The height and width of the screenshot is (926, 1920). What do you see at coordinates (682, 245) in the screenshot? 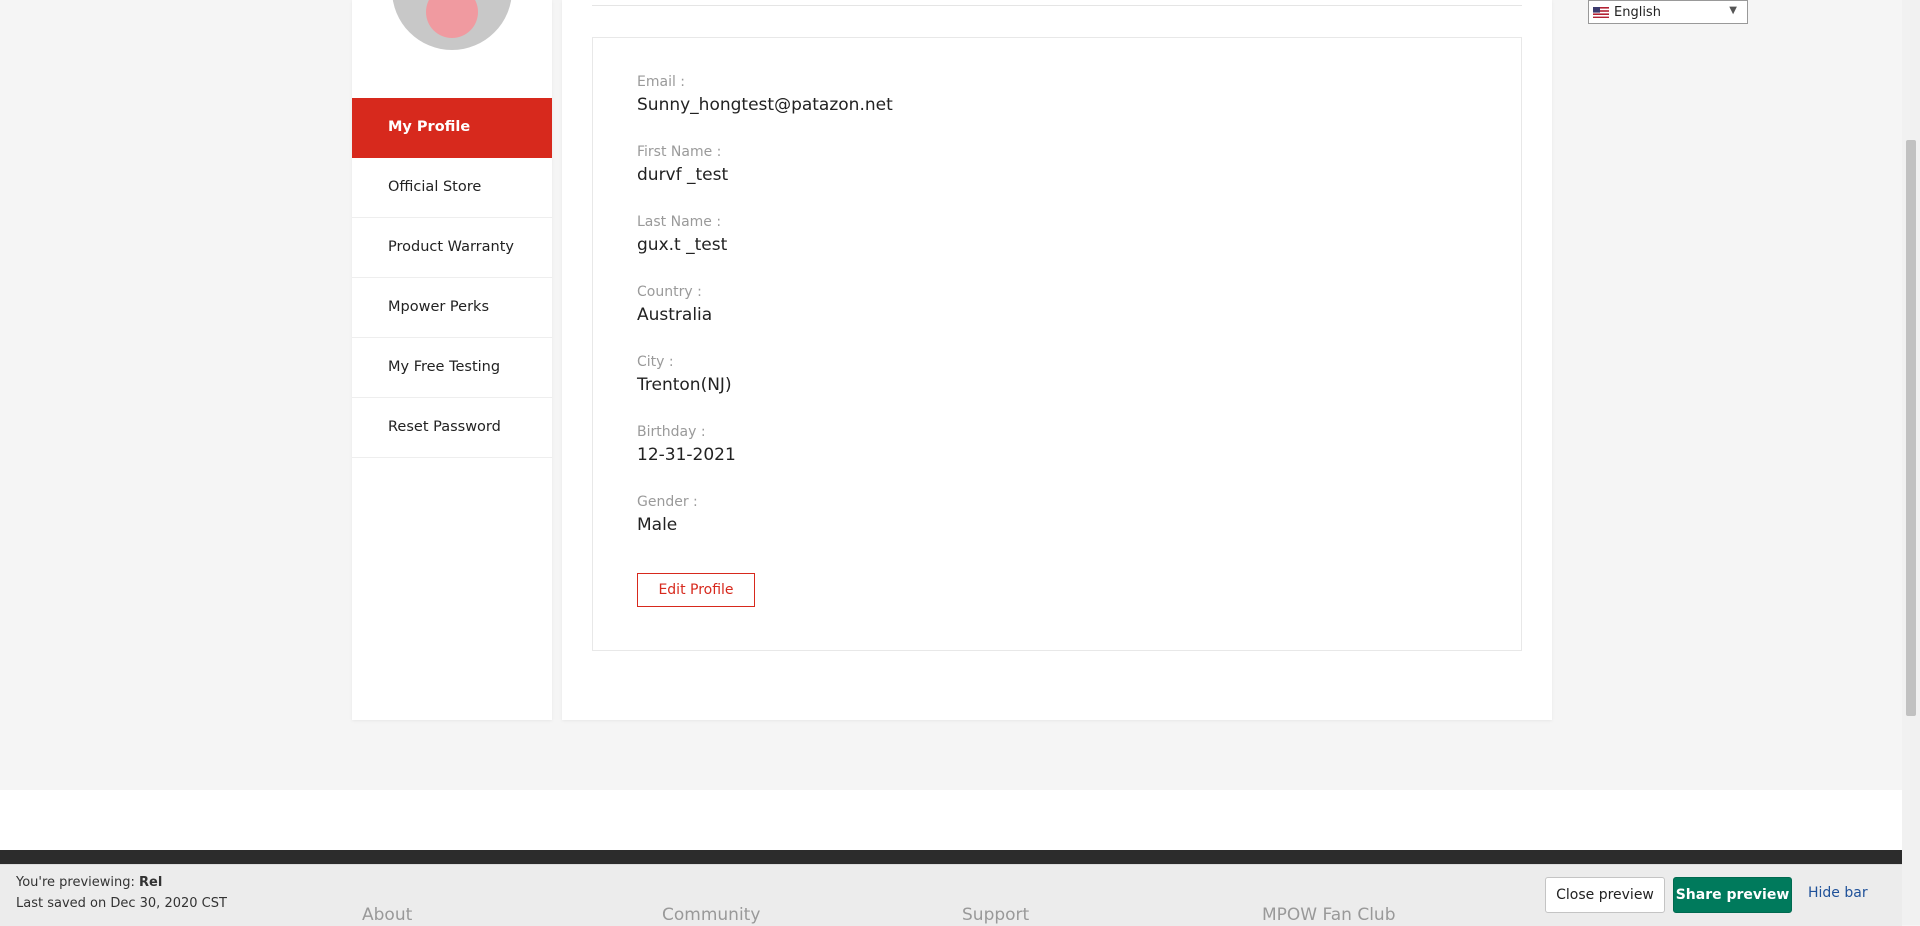
I see `last-name-value: gux.t _test` at bounding box center [682, 245].